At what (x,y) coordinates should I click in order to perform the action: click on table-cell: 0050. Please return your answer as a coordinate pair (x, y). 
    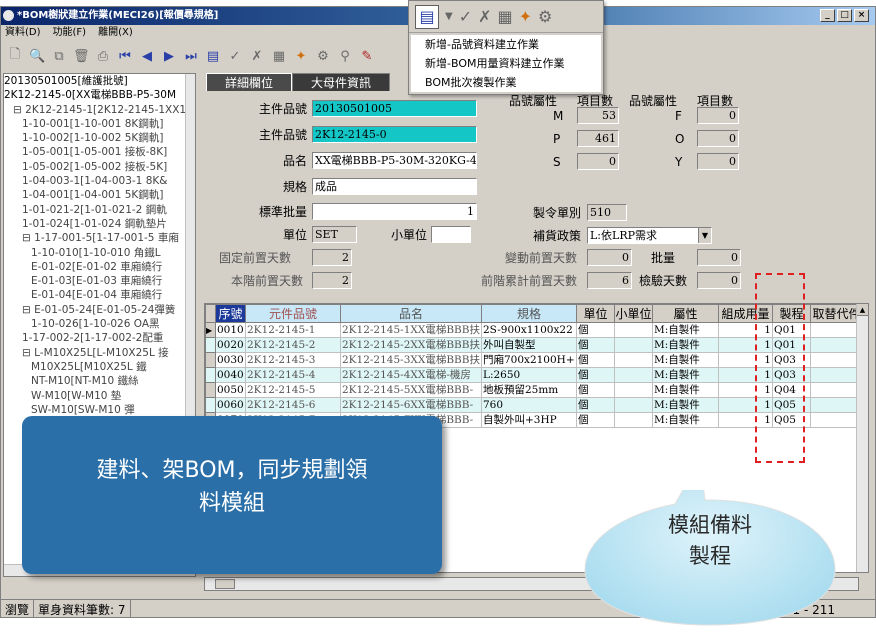
    Looking at the image, I should click on (230, 390).